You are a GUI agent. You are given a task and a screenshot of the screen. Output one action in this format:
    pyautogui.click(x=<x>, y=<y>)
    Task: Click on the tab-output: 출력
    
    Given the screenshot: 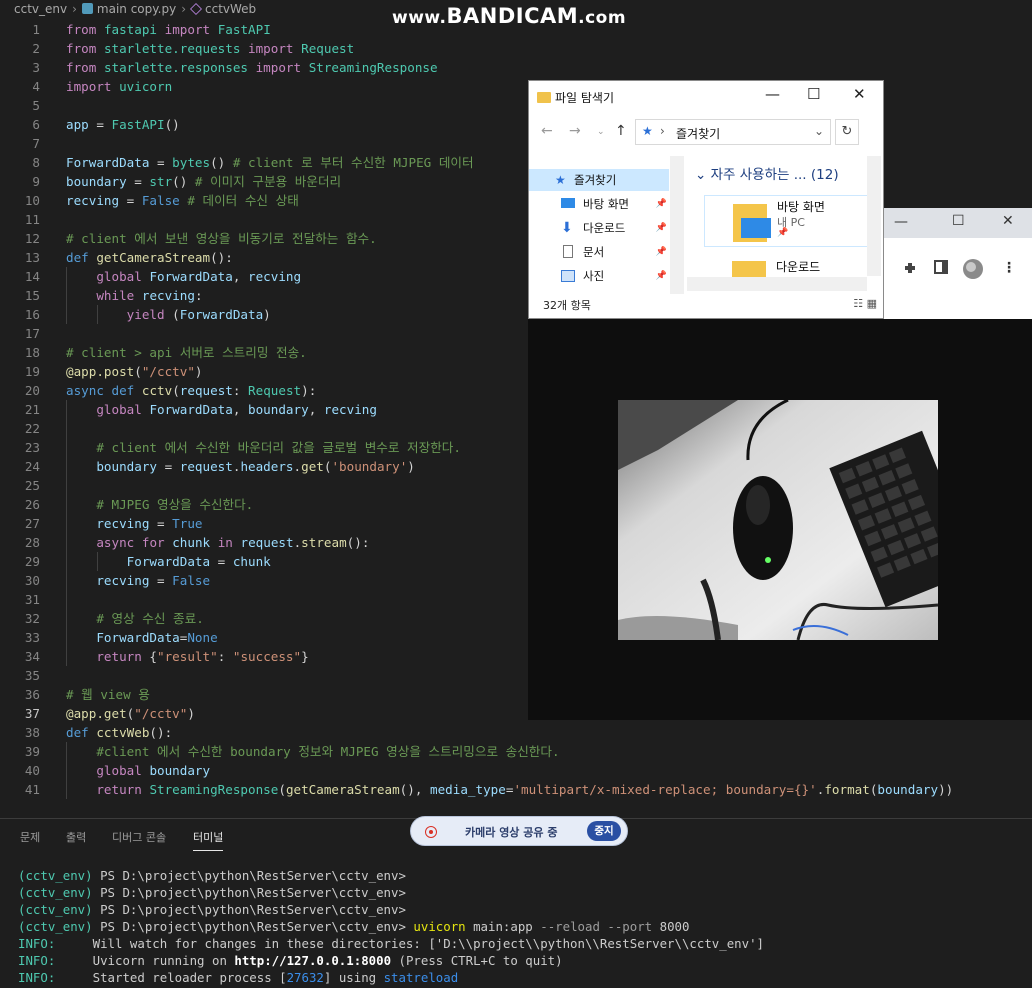 What is the action you would take?
    pyautogui.click(x=76, y=837)
    